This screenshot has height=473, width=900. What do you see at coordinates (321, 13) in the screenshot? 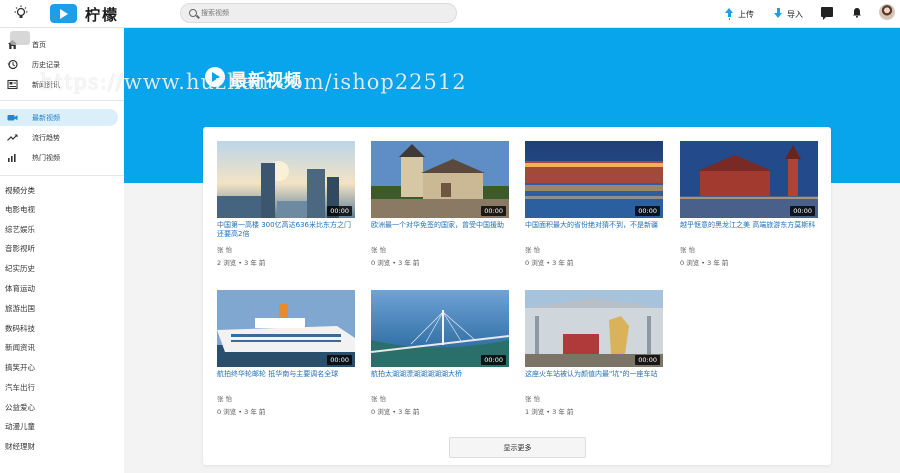
I see `search-input` at bounding box center [321, 13].